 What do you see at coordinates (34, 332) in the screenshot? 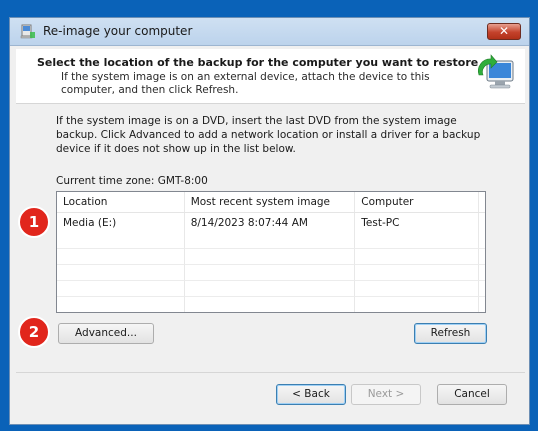
I see `callout-badge-2: 2` at bounding box center [34, 332].